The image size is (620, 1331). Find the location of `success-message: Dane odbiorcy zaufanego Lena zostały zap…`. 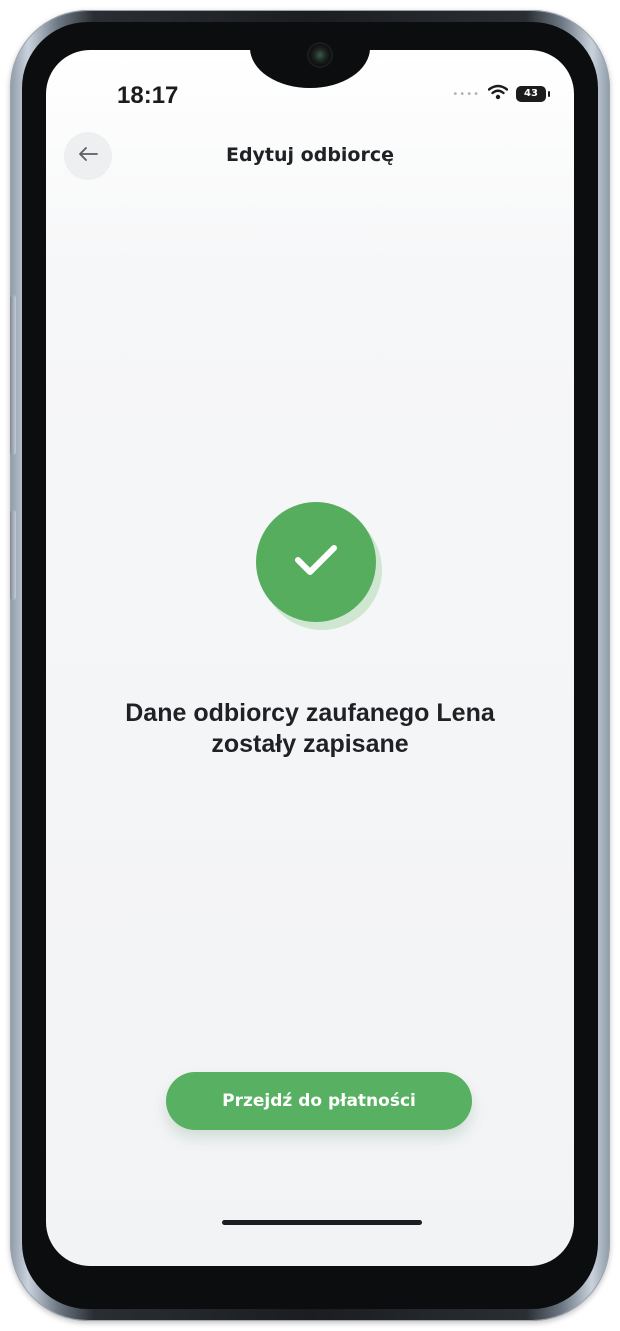

success-message: Dane odbiorcy zaufanego Lena zostały zap… is located at coordinates (310, 729).